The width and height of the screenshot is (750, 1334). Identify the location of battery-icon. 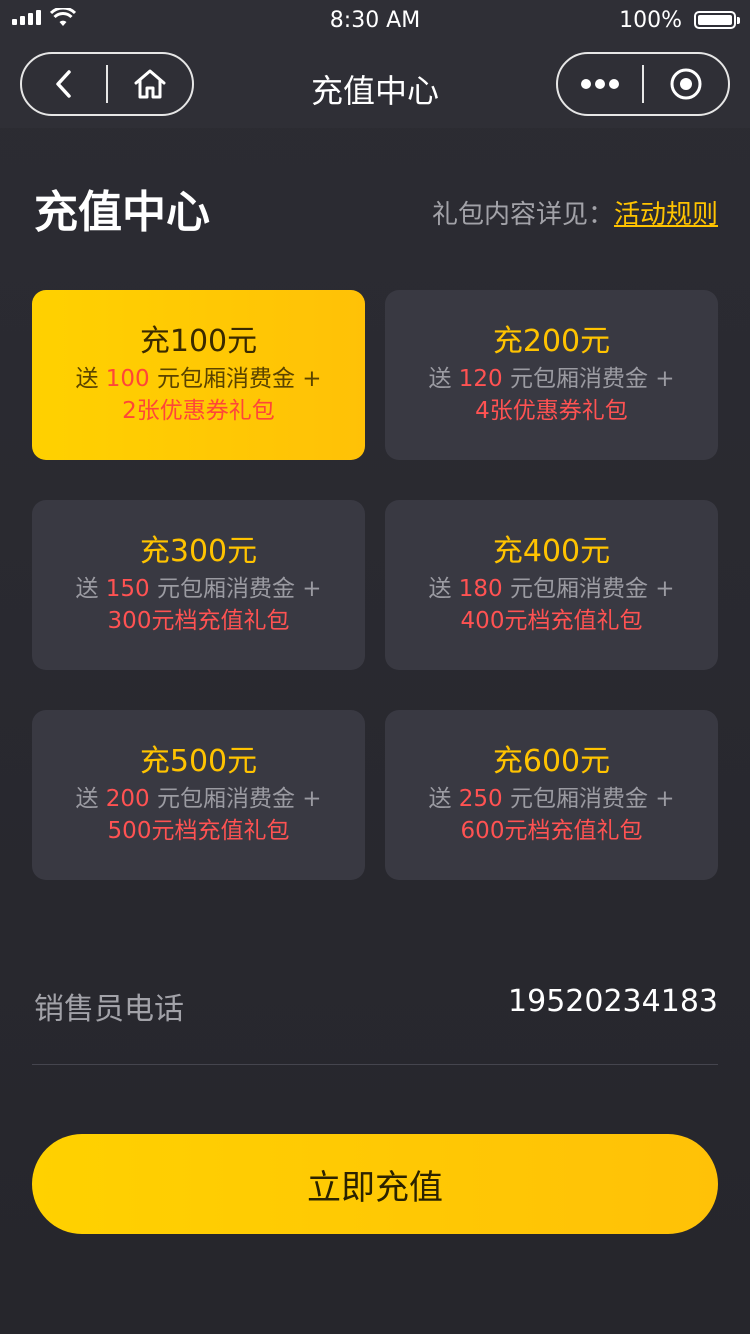
(717, 20).